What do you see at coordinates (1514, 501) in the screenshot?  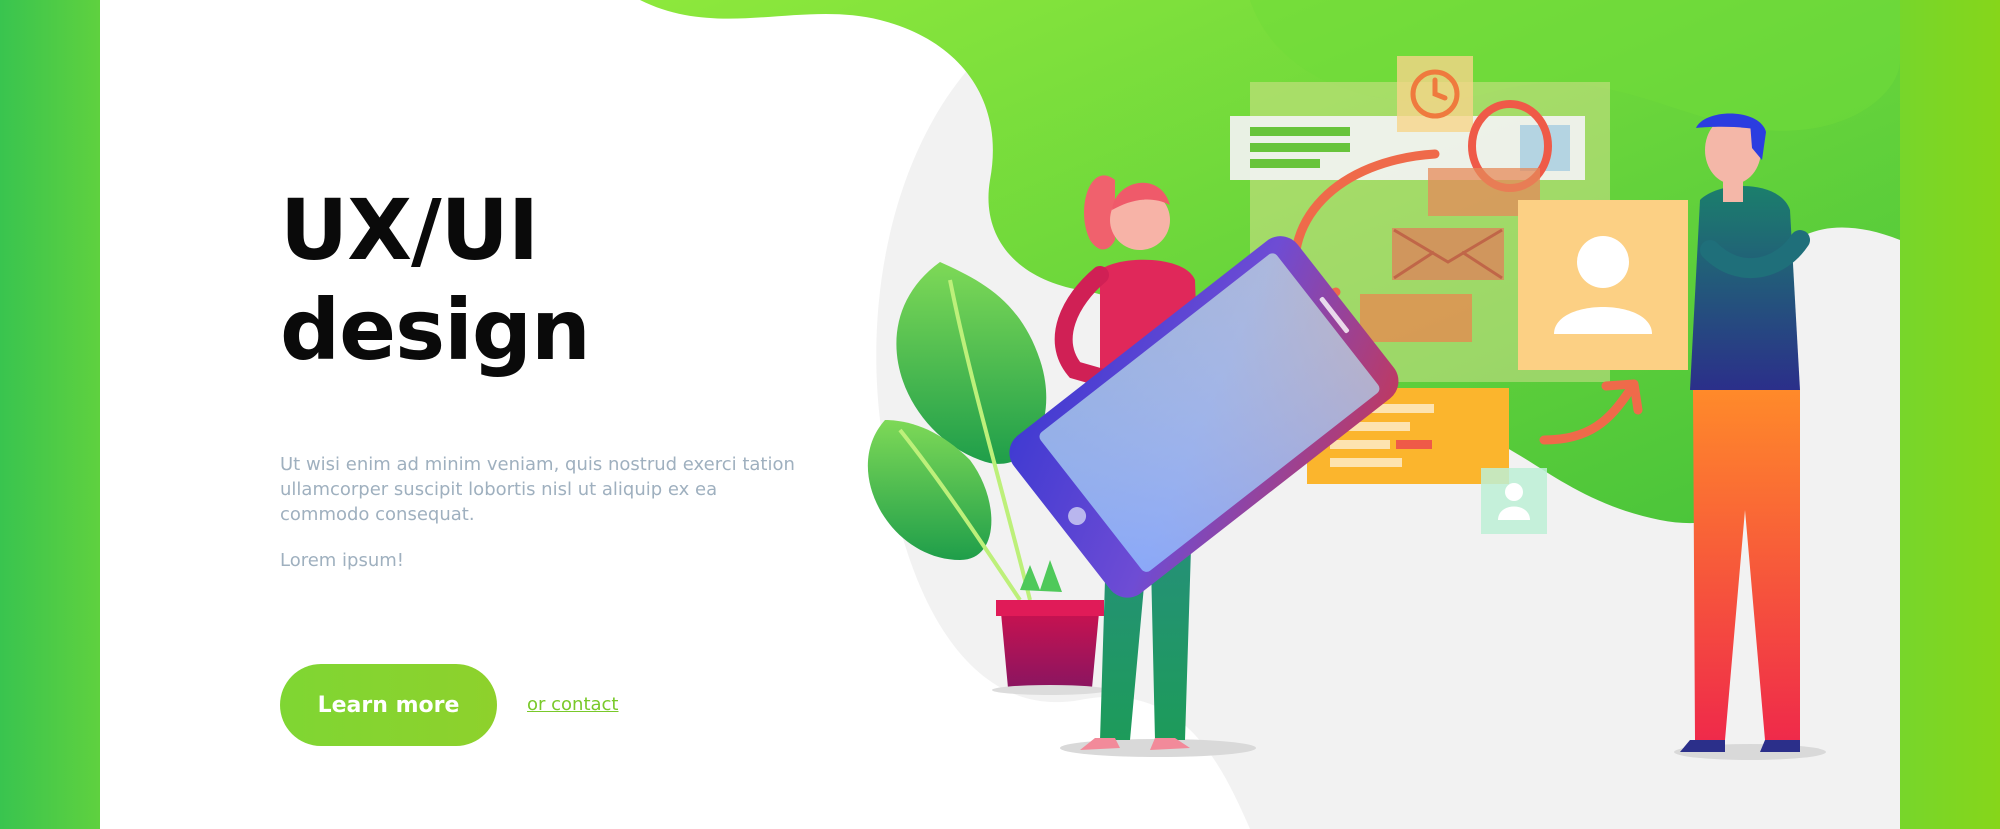 I see `small-user-icon` at bounding box center [1514, 501].